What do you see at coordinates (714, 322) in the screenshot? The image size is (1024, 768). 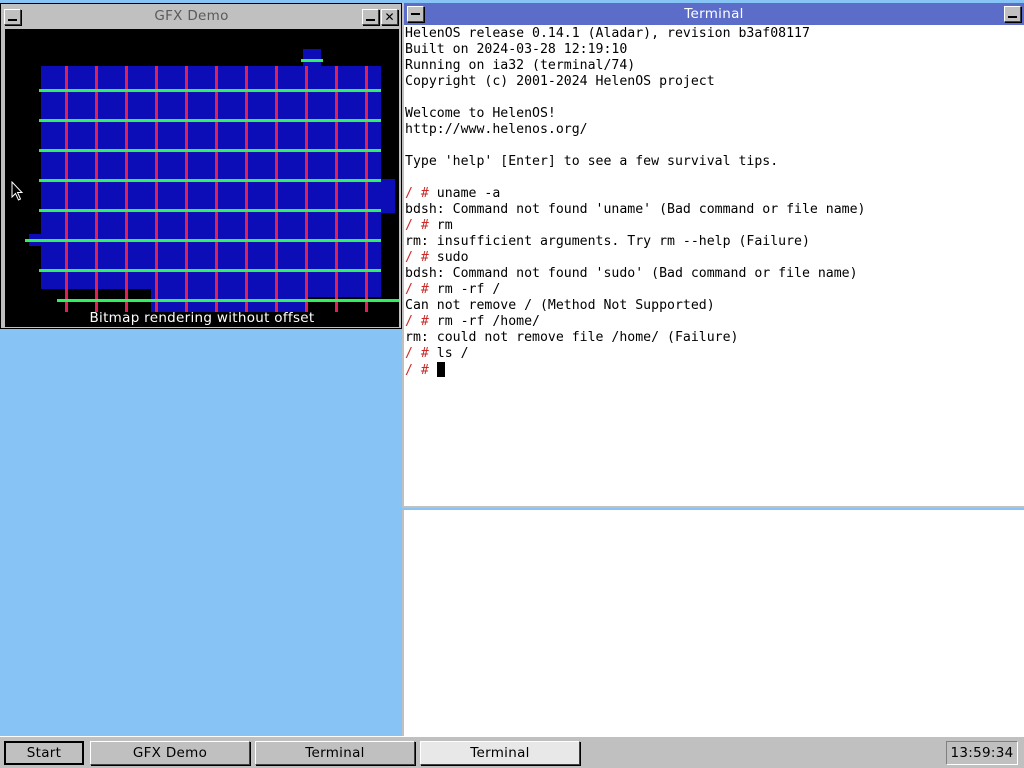 I see `terminal-command-line: / # rm -rf /home/` at bounding box center [714, 322].